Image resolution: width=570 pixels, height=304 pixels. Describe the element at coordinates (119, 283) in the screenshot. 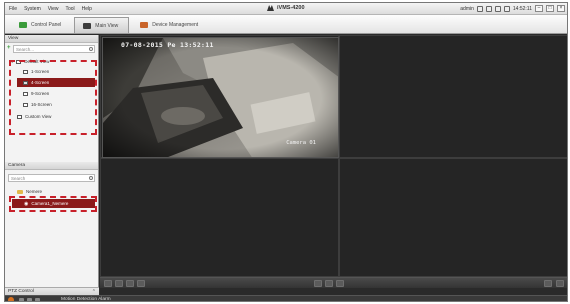

I see `save-view-icon` at that location.